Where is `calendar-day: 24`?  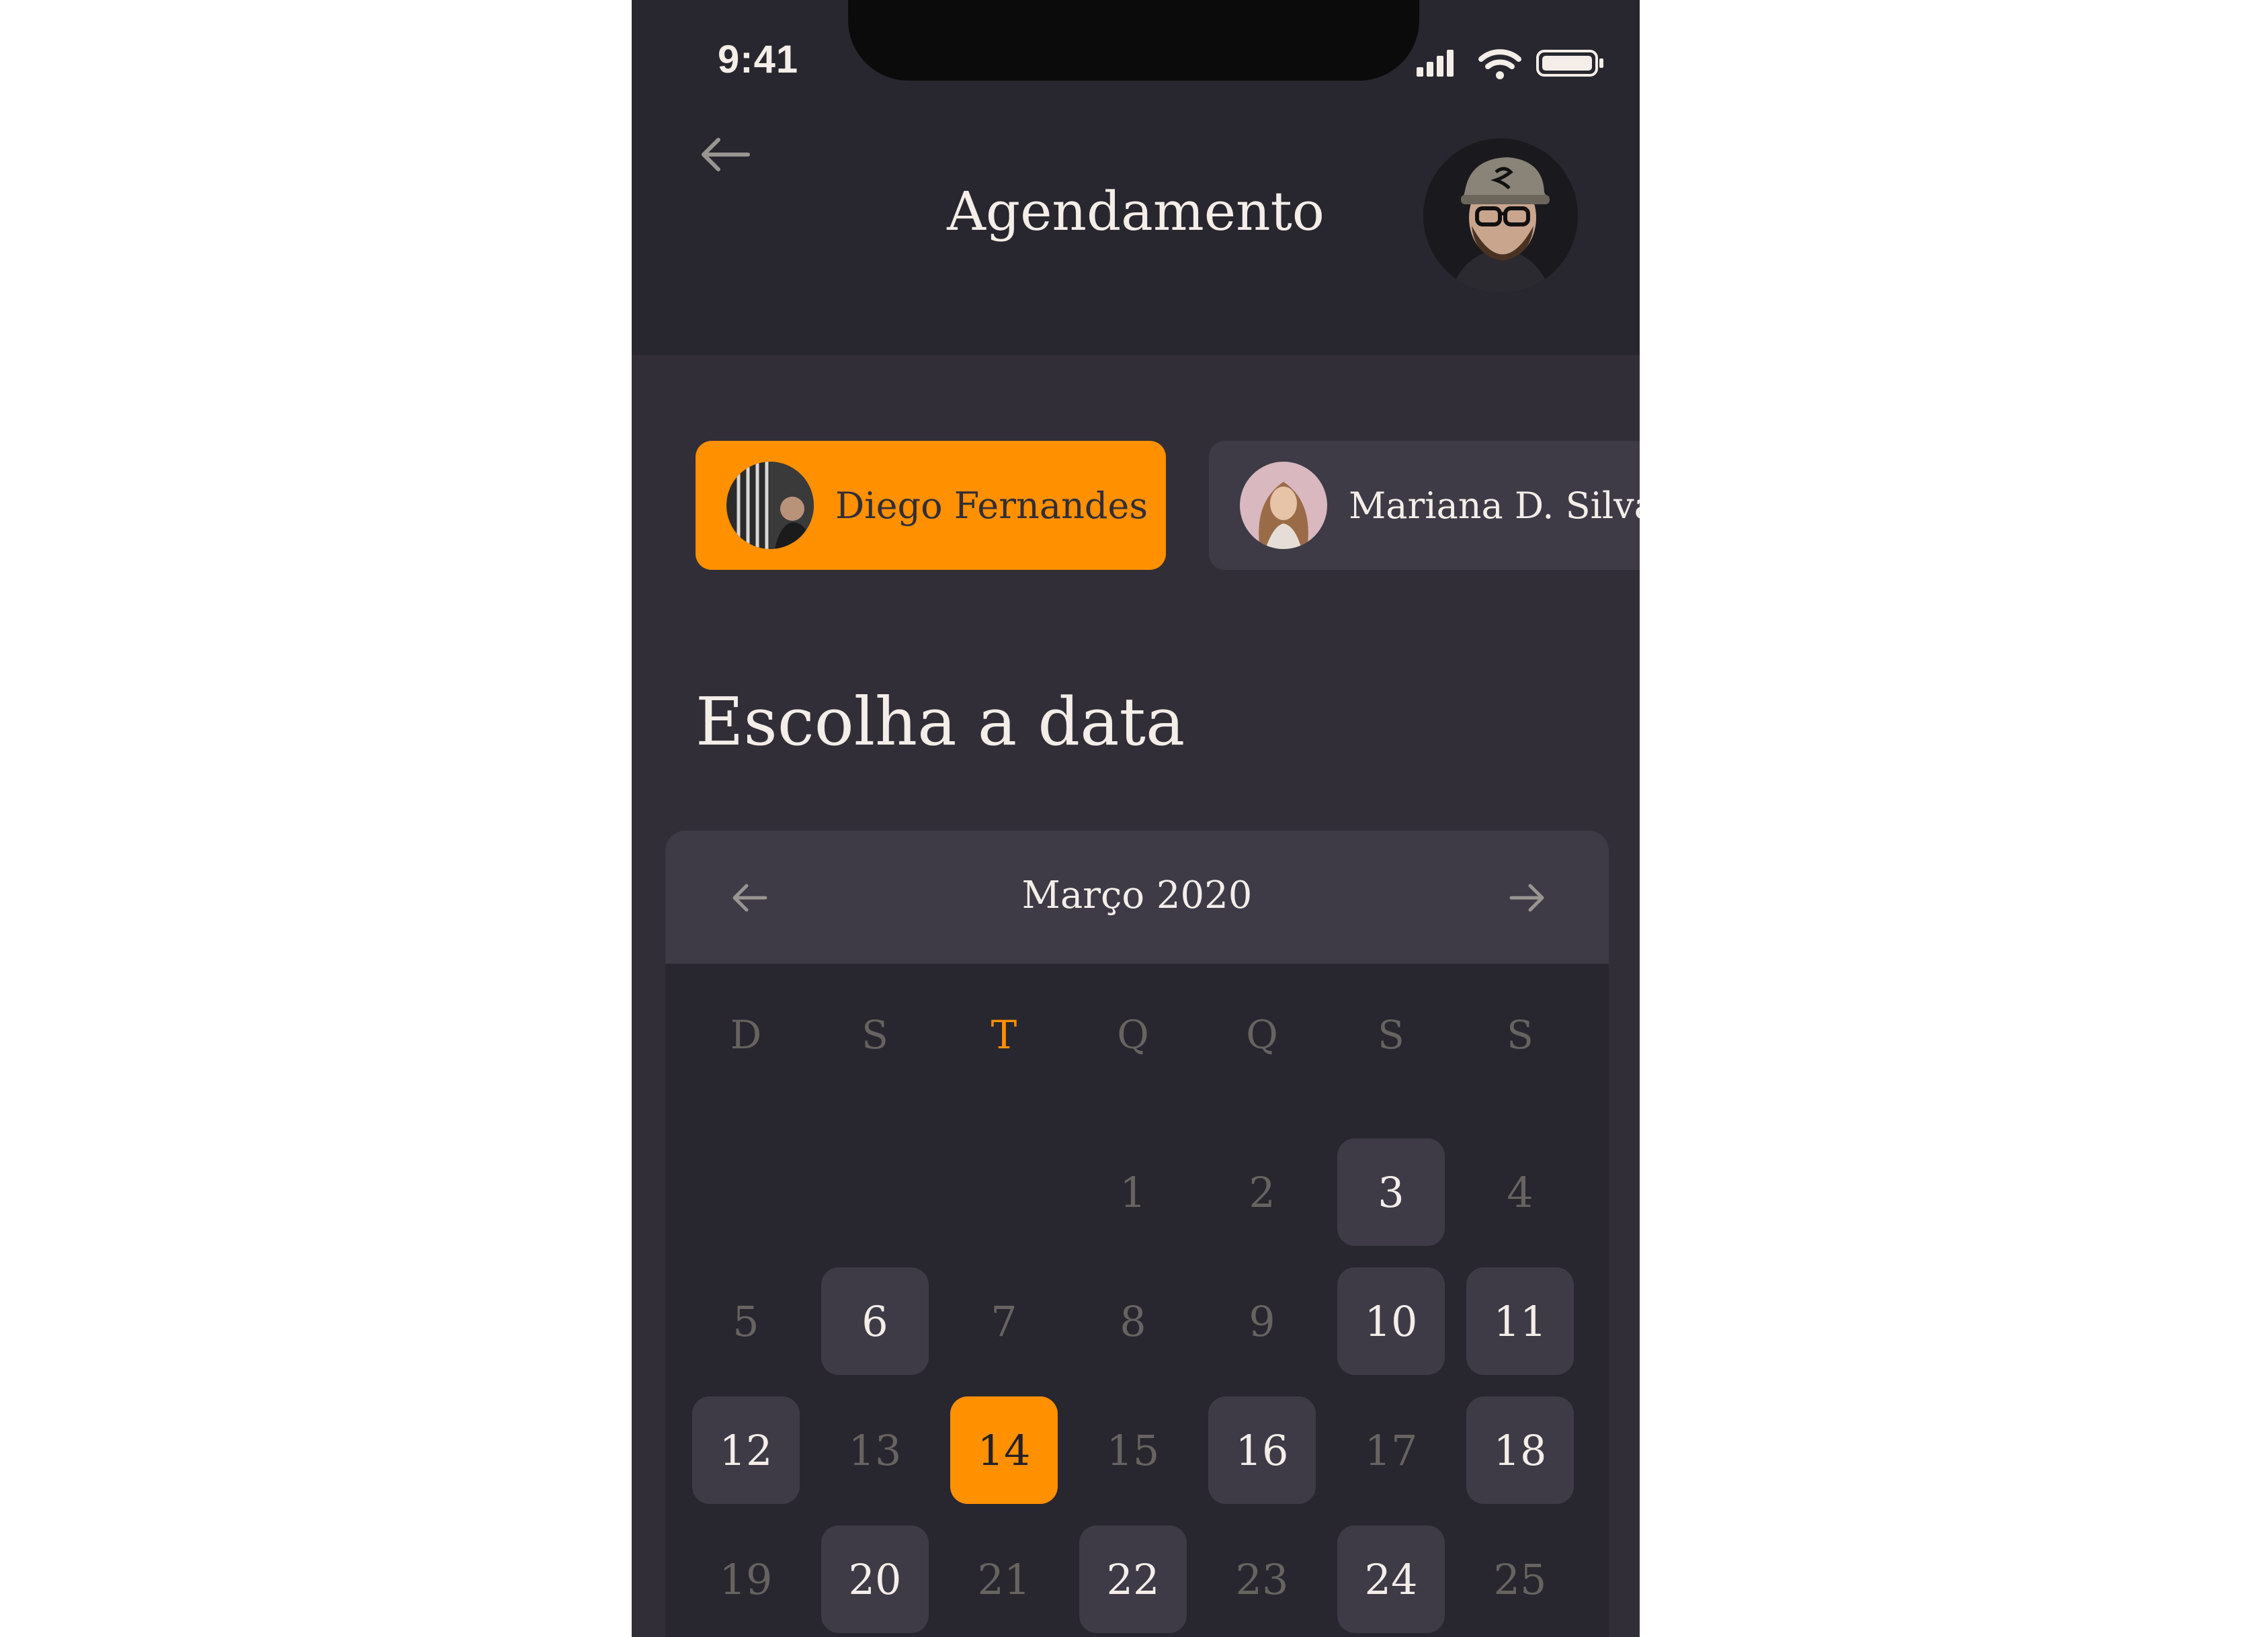 calendar-day: 24 is located at coordinates (1391, 1579).